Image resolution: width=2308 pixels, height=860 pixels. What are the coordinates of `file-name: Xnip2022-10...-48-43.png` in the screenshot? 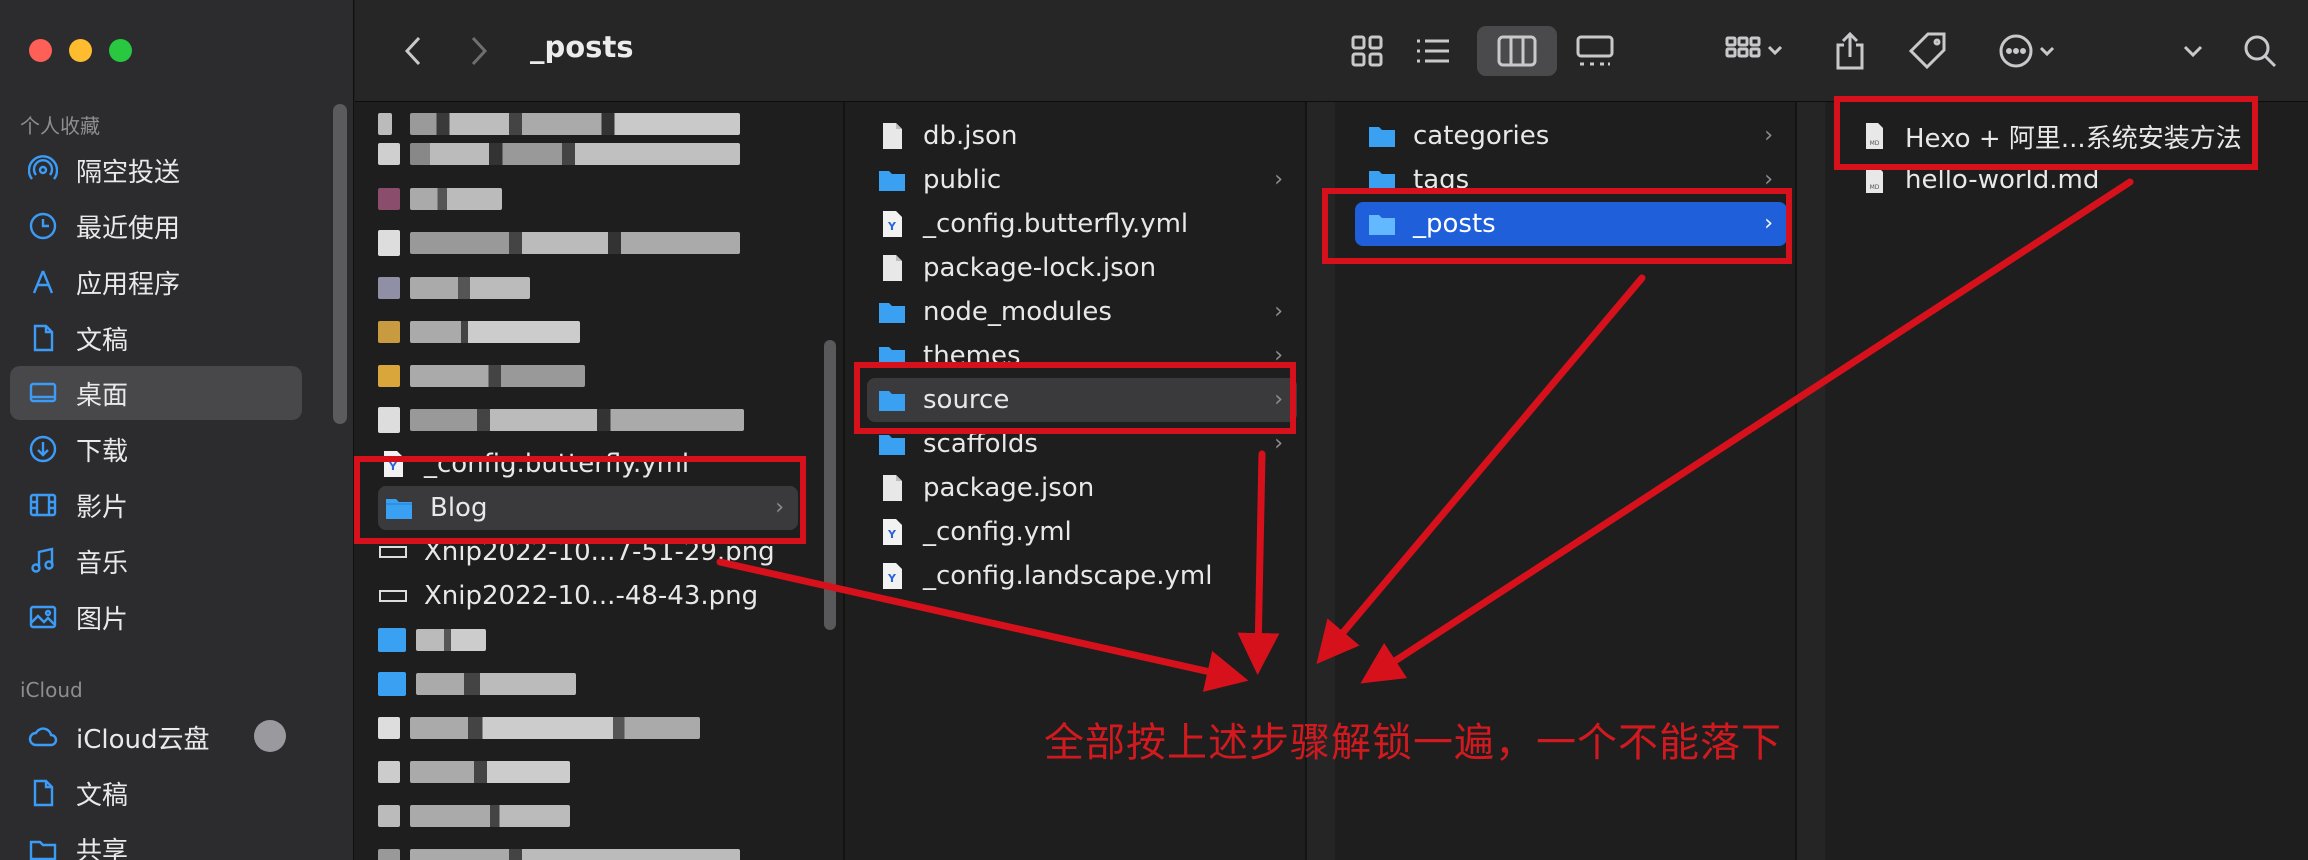 It's located at (591, 596).